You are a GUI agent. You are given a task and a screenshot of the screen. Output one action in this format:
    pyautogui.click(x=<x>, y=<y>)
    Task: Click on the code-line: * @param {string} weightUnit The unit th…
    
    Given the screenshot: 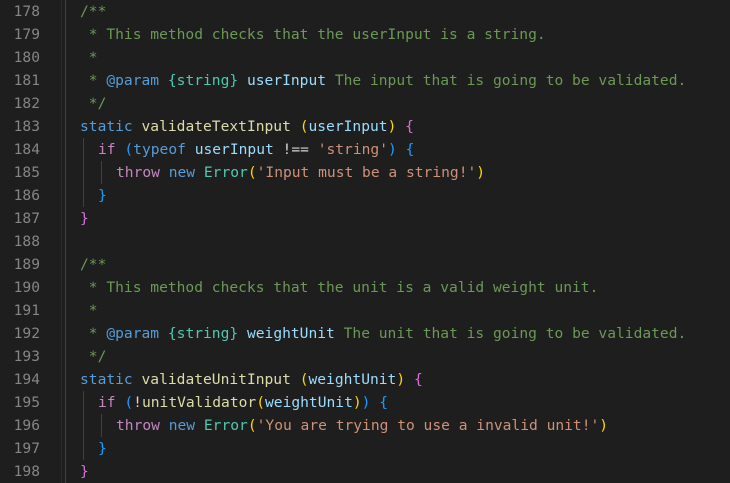 What is the action you would take?
    pyautogui.click(x=396, y=333)
    